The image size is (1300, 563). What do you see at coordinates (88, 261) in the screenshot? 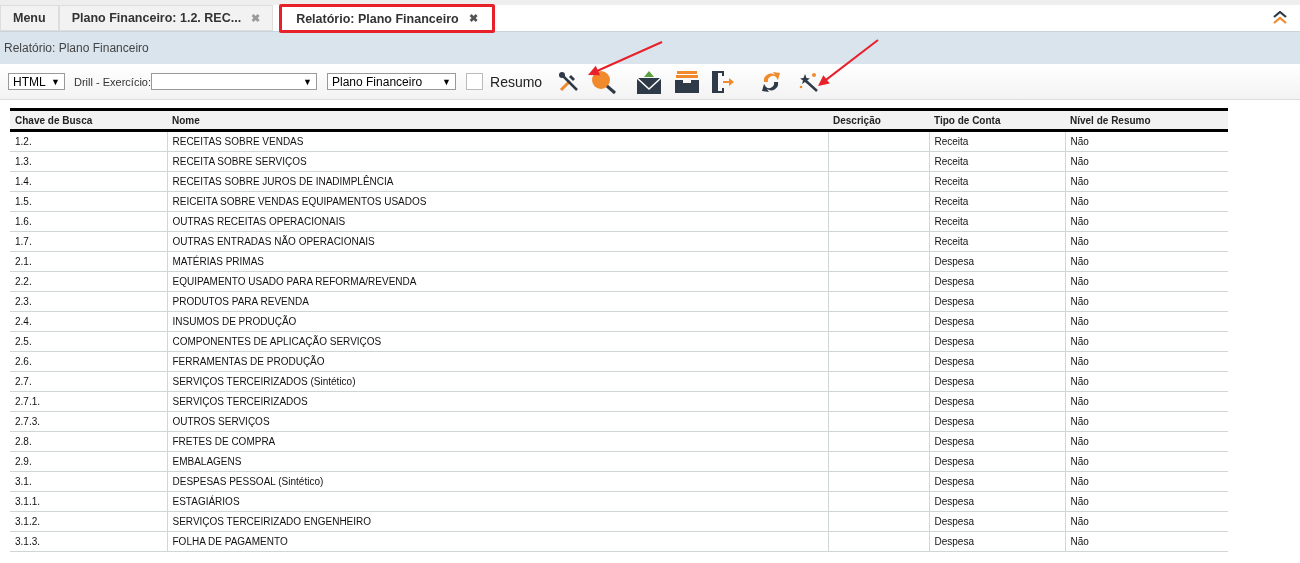
I see `table-cell: 2.1.` at bounding box center [88, 261].